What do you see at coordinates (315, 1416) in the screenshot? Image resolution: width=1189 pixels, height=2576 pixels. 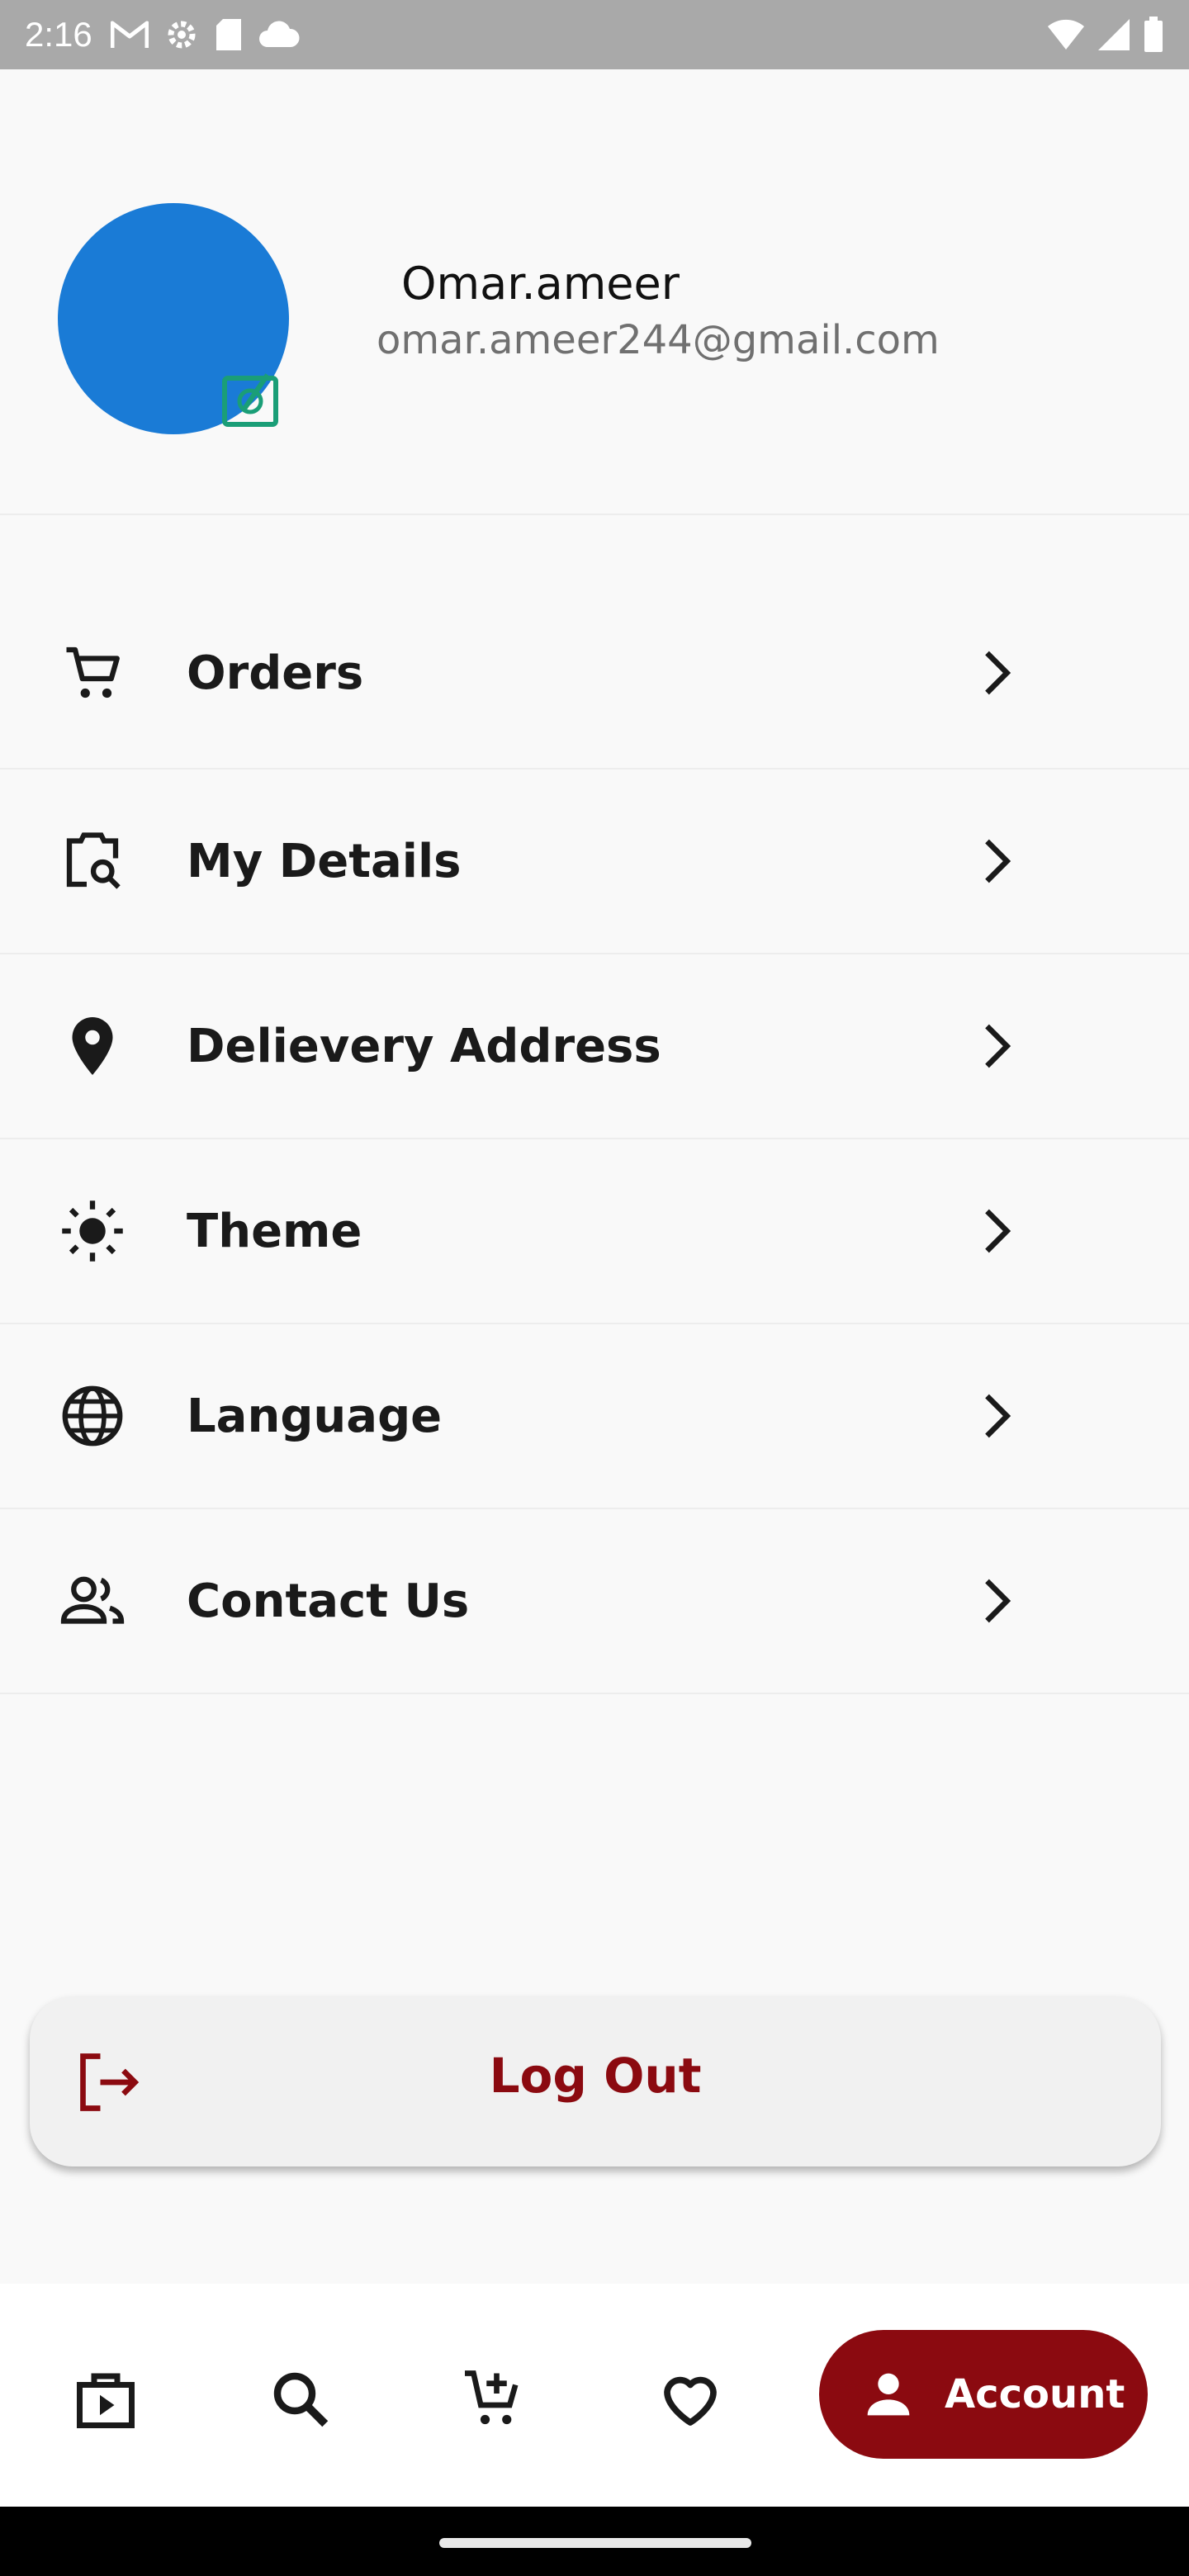 I see `menu-item-label: Language` at bounding box center [315, 1416].